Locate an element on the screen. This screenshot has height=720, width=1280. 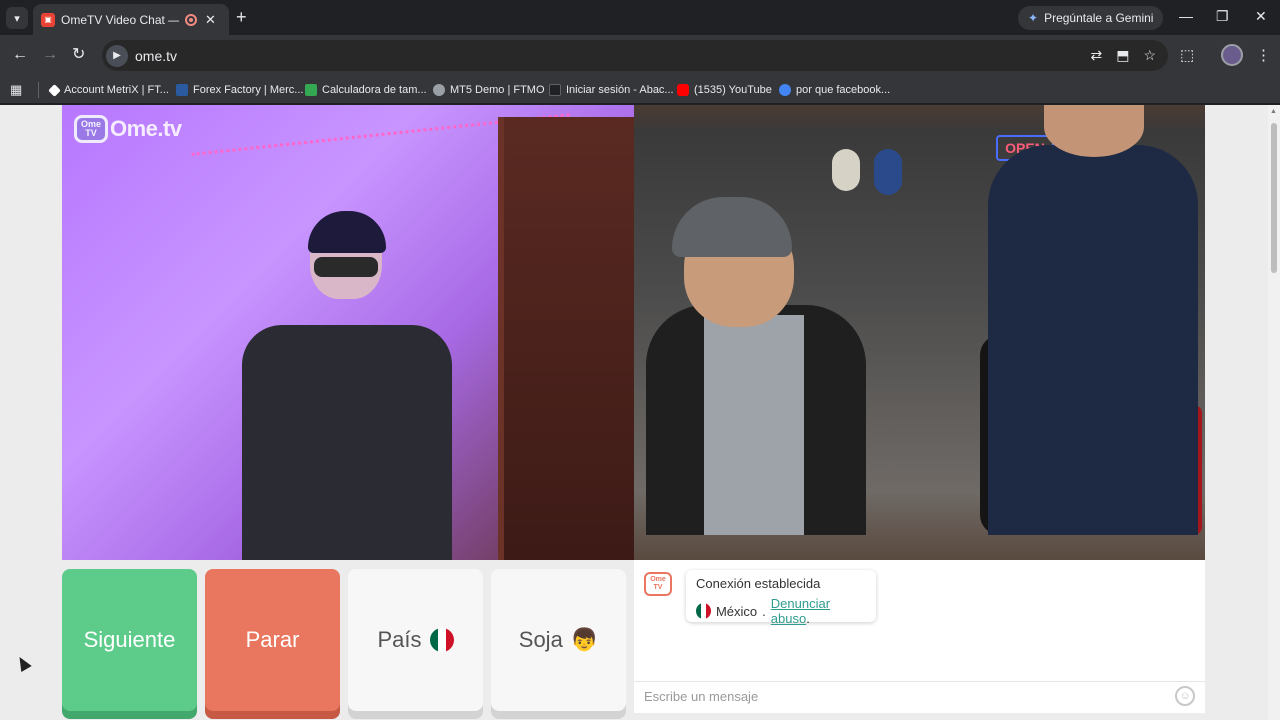
door-image is located at coordinates (566, 338).